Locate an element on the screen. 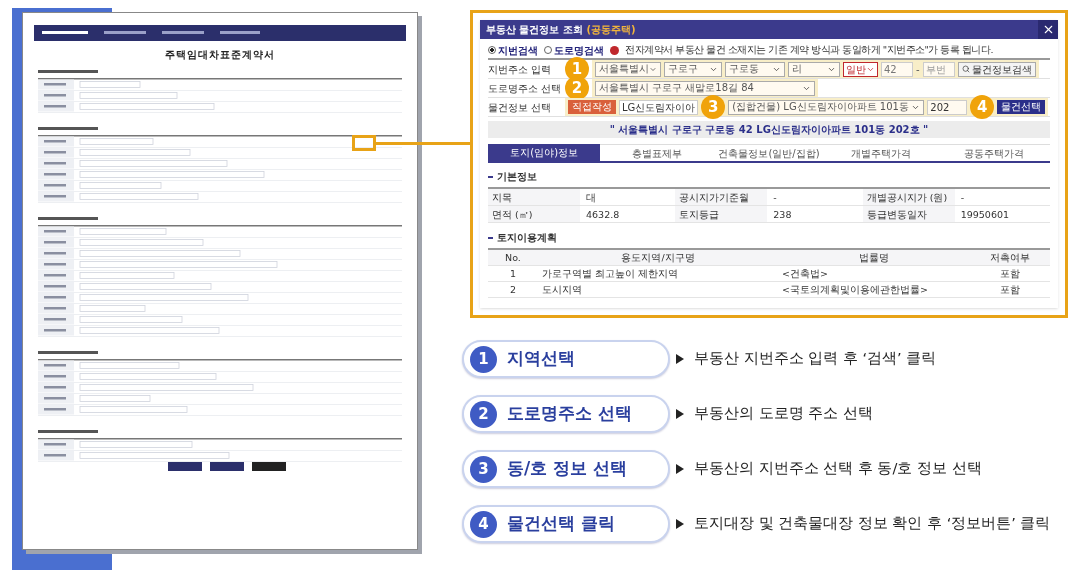 This screenshot has width=1072, height=573. step-number-badge: 1 is located at coordinates (483, 359).